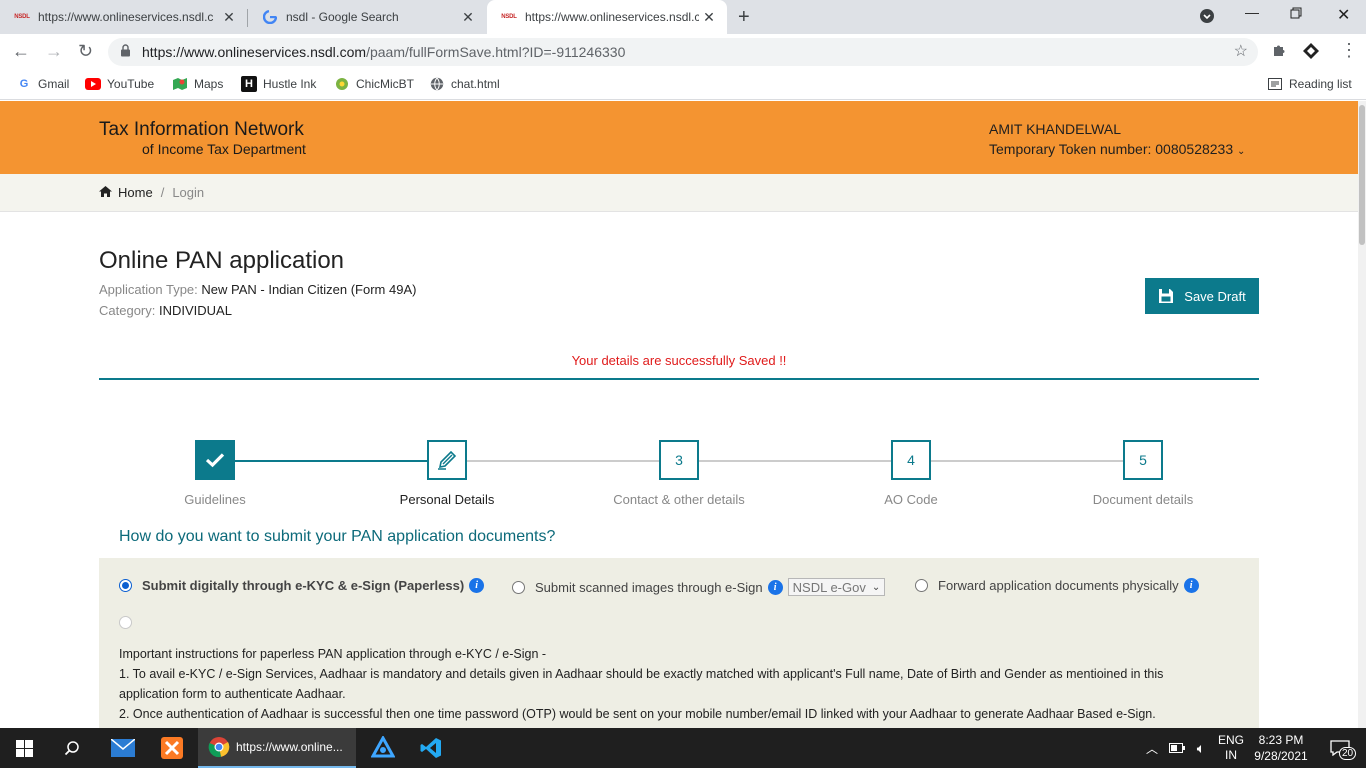 The image size is (1366, 768). I want to click on clock: 8:23 PM 9/28/2021, so click(1281, 748).